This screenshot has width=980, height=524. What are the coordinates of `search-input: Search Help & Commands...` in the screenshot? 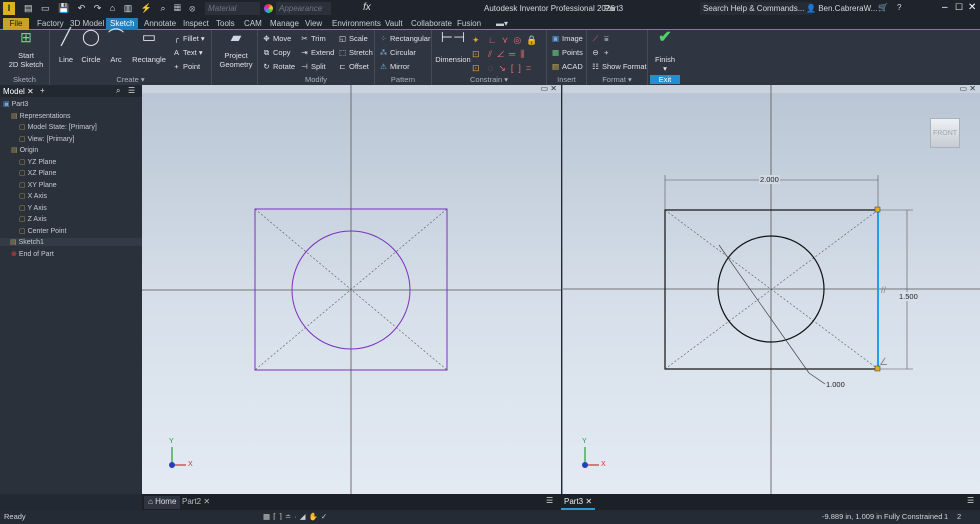 It's located at (756, 8).